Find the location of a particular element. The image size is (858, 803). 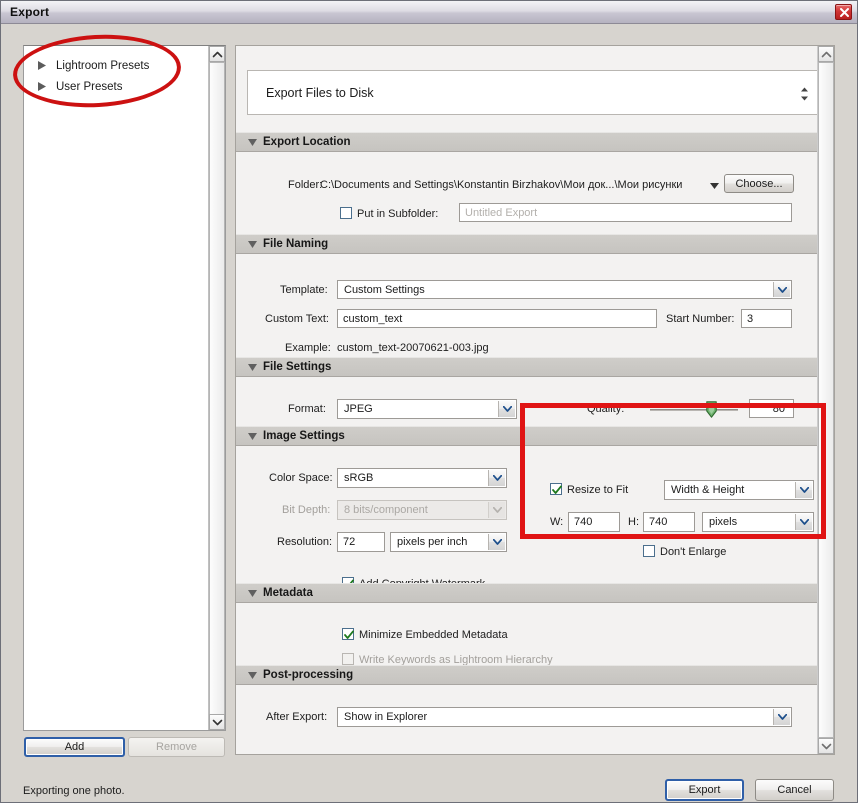

filename-template-combo: Custom Settings is located at coordinates (564, 289).